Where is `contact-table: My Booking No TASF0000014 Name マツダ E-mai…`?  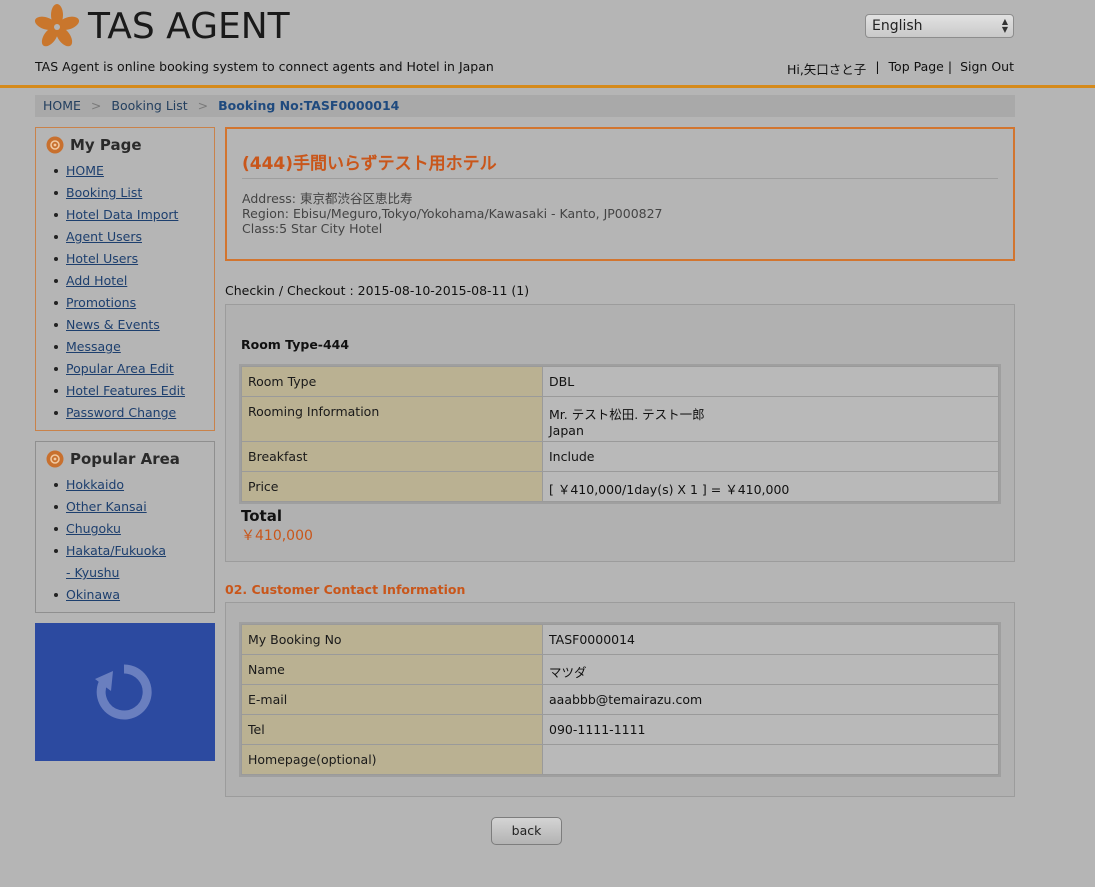 contact-table: My Booking No TASF0000014 Name マツダ E-mai… is located at coordinates (620, 699).